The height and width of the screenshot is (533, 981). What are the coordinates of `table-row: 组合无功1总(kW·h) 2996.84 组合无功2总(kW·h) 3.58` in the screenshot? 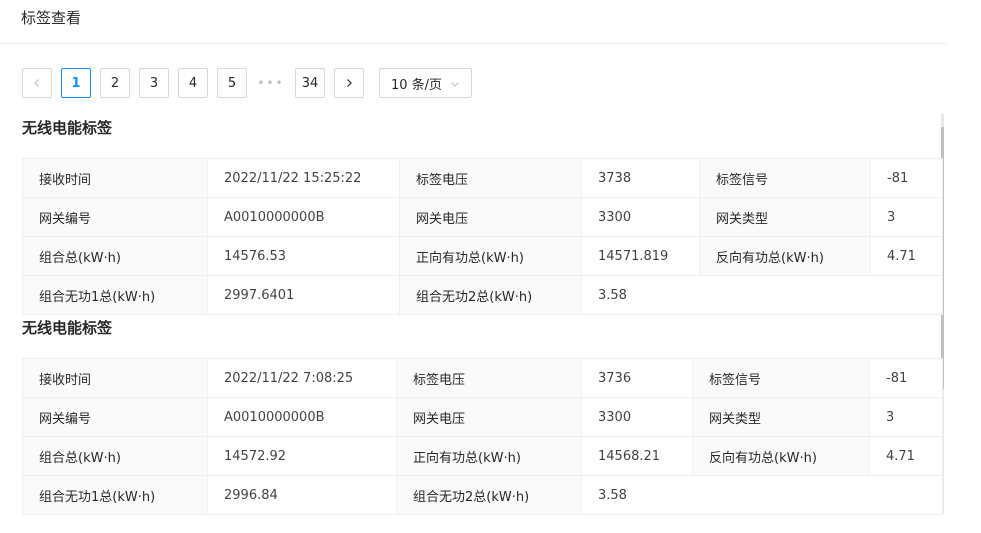 It's located at (482, 495).